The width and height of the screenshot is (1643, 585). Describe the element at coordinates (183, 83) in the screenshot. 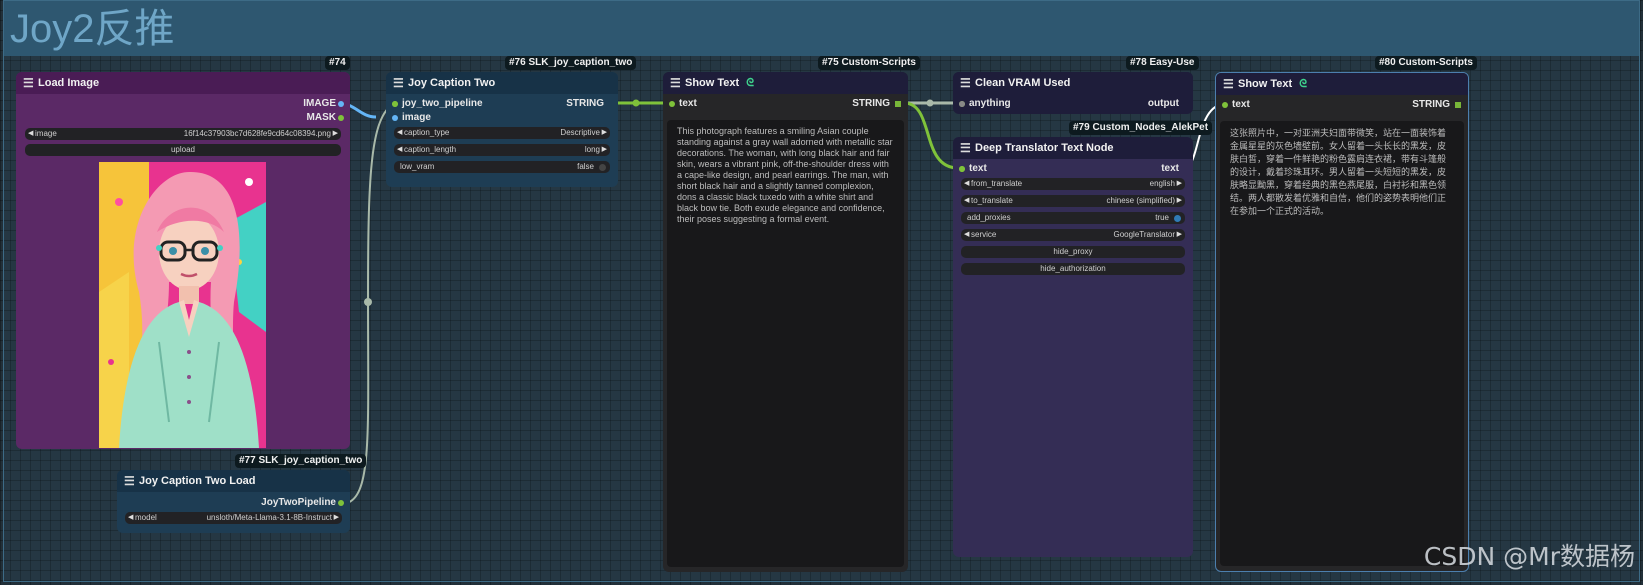

I see `node-header: ☰ Load Image` at that location.